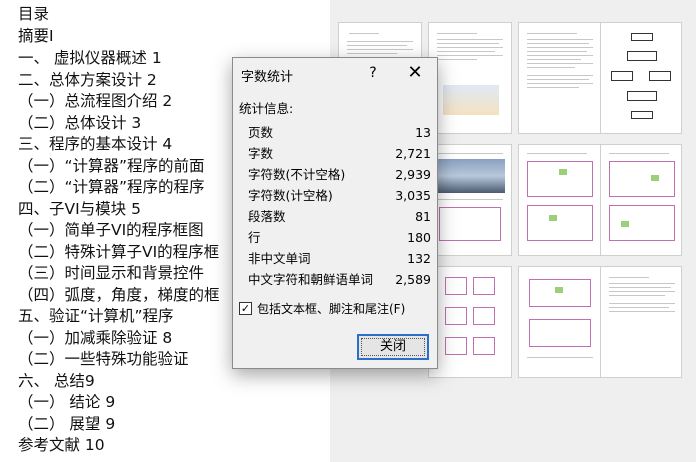 Image resolution: width=696 pixels, height=462 pixels. What do you see at coordinates (267, 216) in the screenshot?
I see `stat-label: 段落数` at bounding box center [267, 216].